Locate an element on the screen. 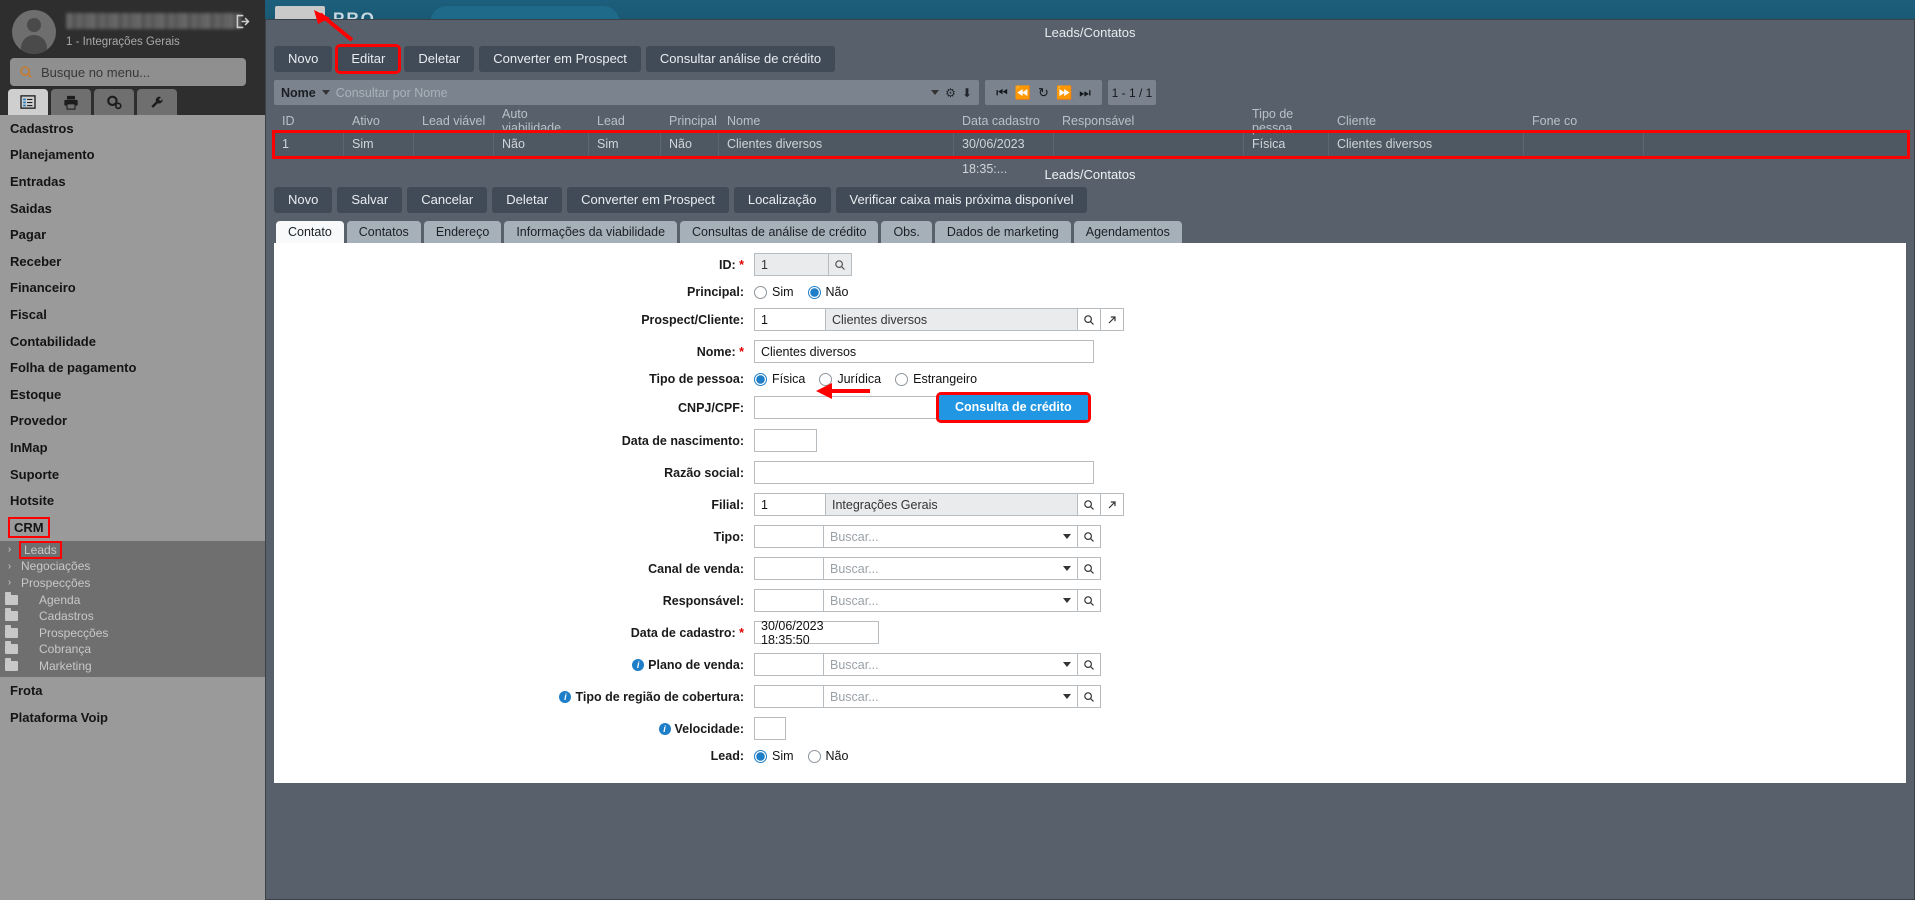 The image size is (1915, 900). sidebar-item-plataforma-voip: Plataforma Voip is located at coordinates (132, 717).